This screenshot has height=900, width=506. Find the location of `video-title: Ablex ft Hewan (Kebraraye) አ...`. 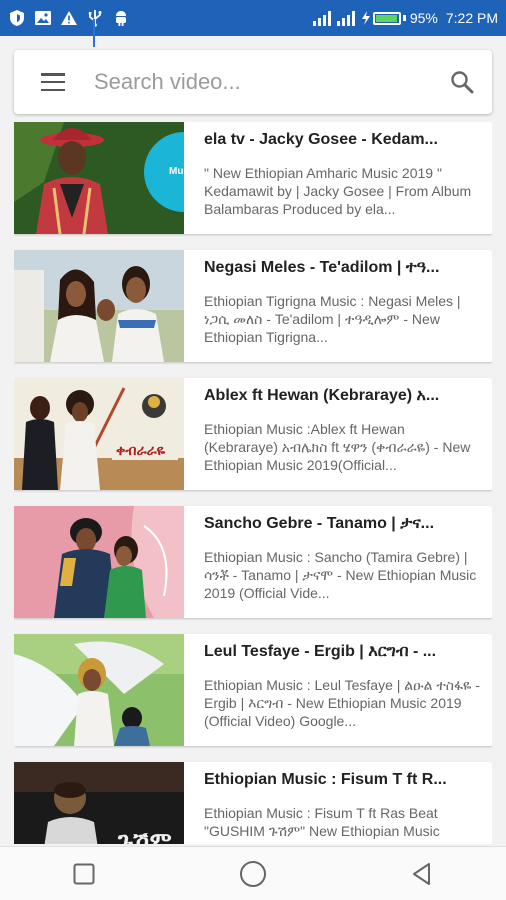

video-title: Ablex ft Hewan (Kebraraye) አ... is located at coordinates (343, 396).